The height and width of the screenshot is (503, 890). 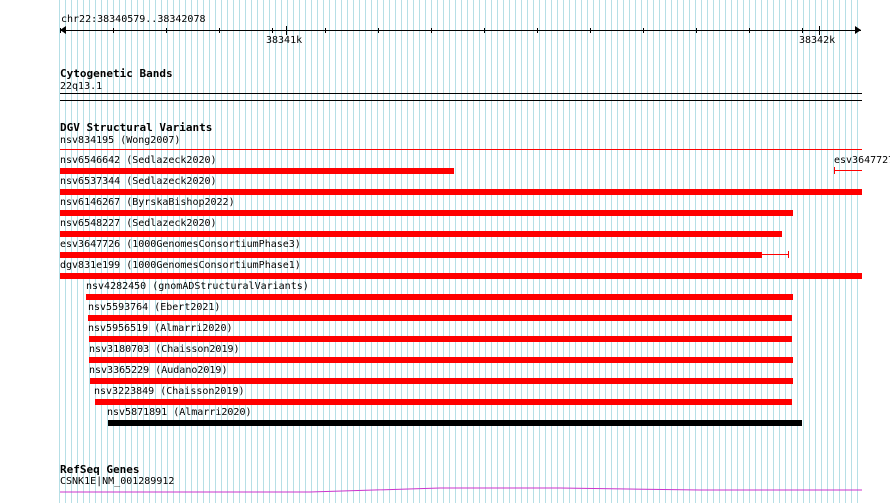 What do you see at coordinates (120, 141) in the screenshot?
I see `feature-label-nsv834195: nsv834195 (Wong2007)` at bounding box center [120, 141].